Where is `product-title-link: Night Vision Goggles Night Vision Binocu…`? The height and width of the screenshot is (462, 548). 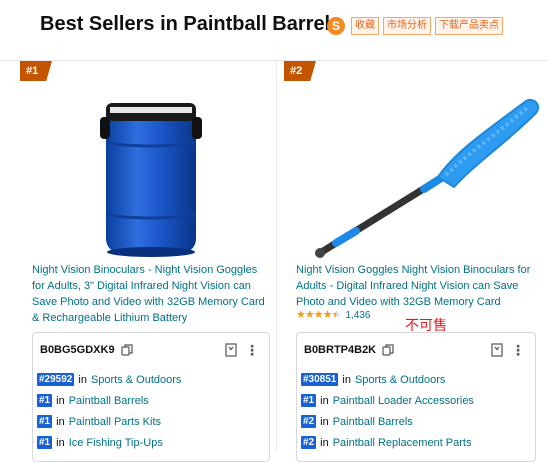 product-title-link: Night Vision Goggles Night Vision Binocu… is located at coordinates (420, 286).